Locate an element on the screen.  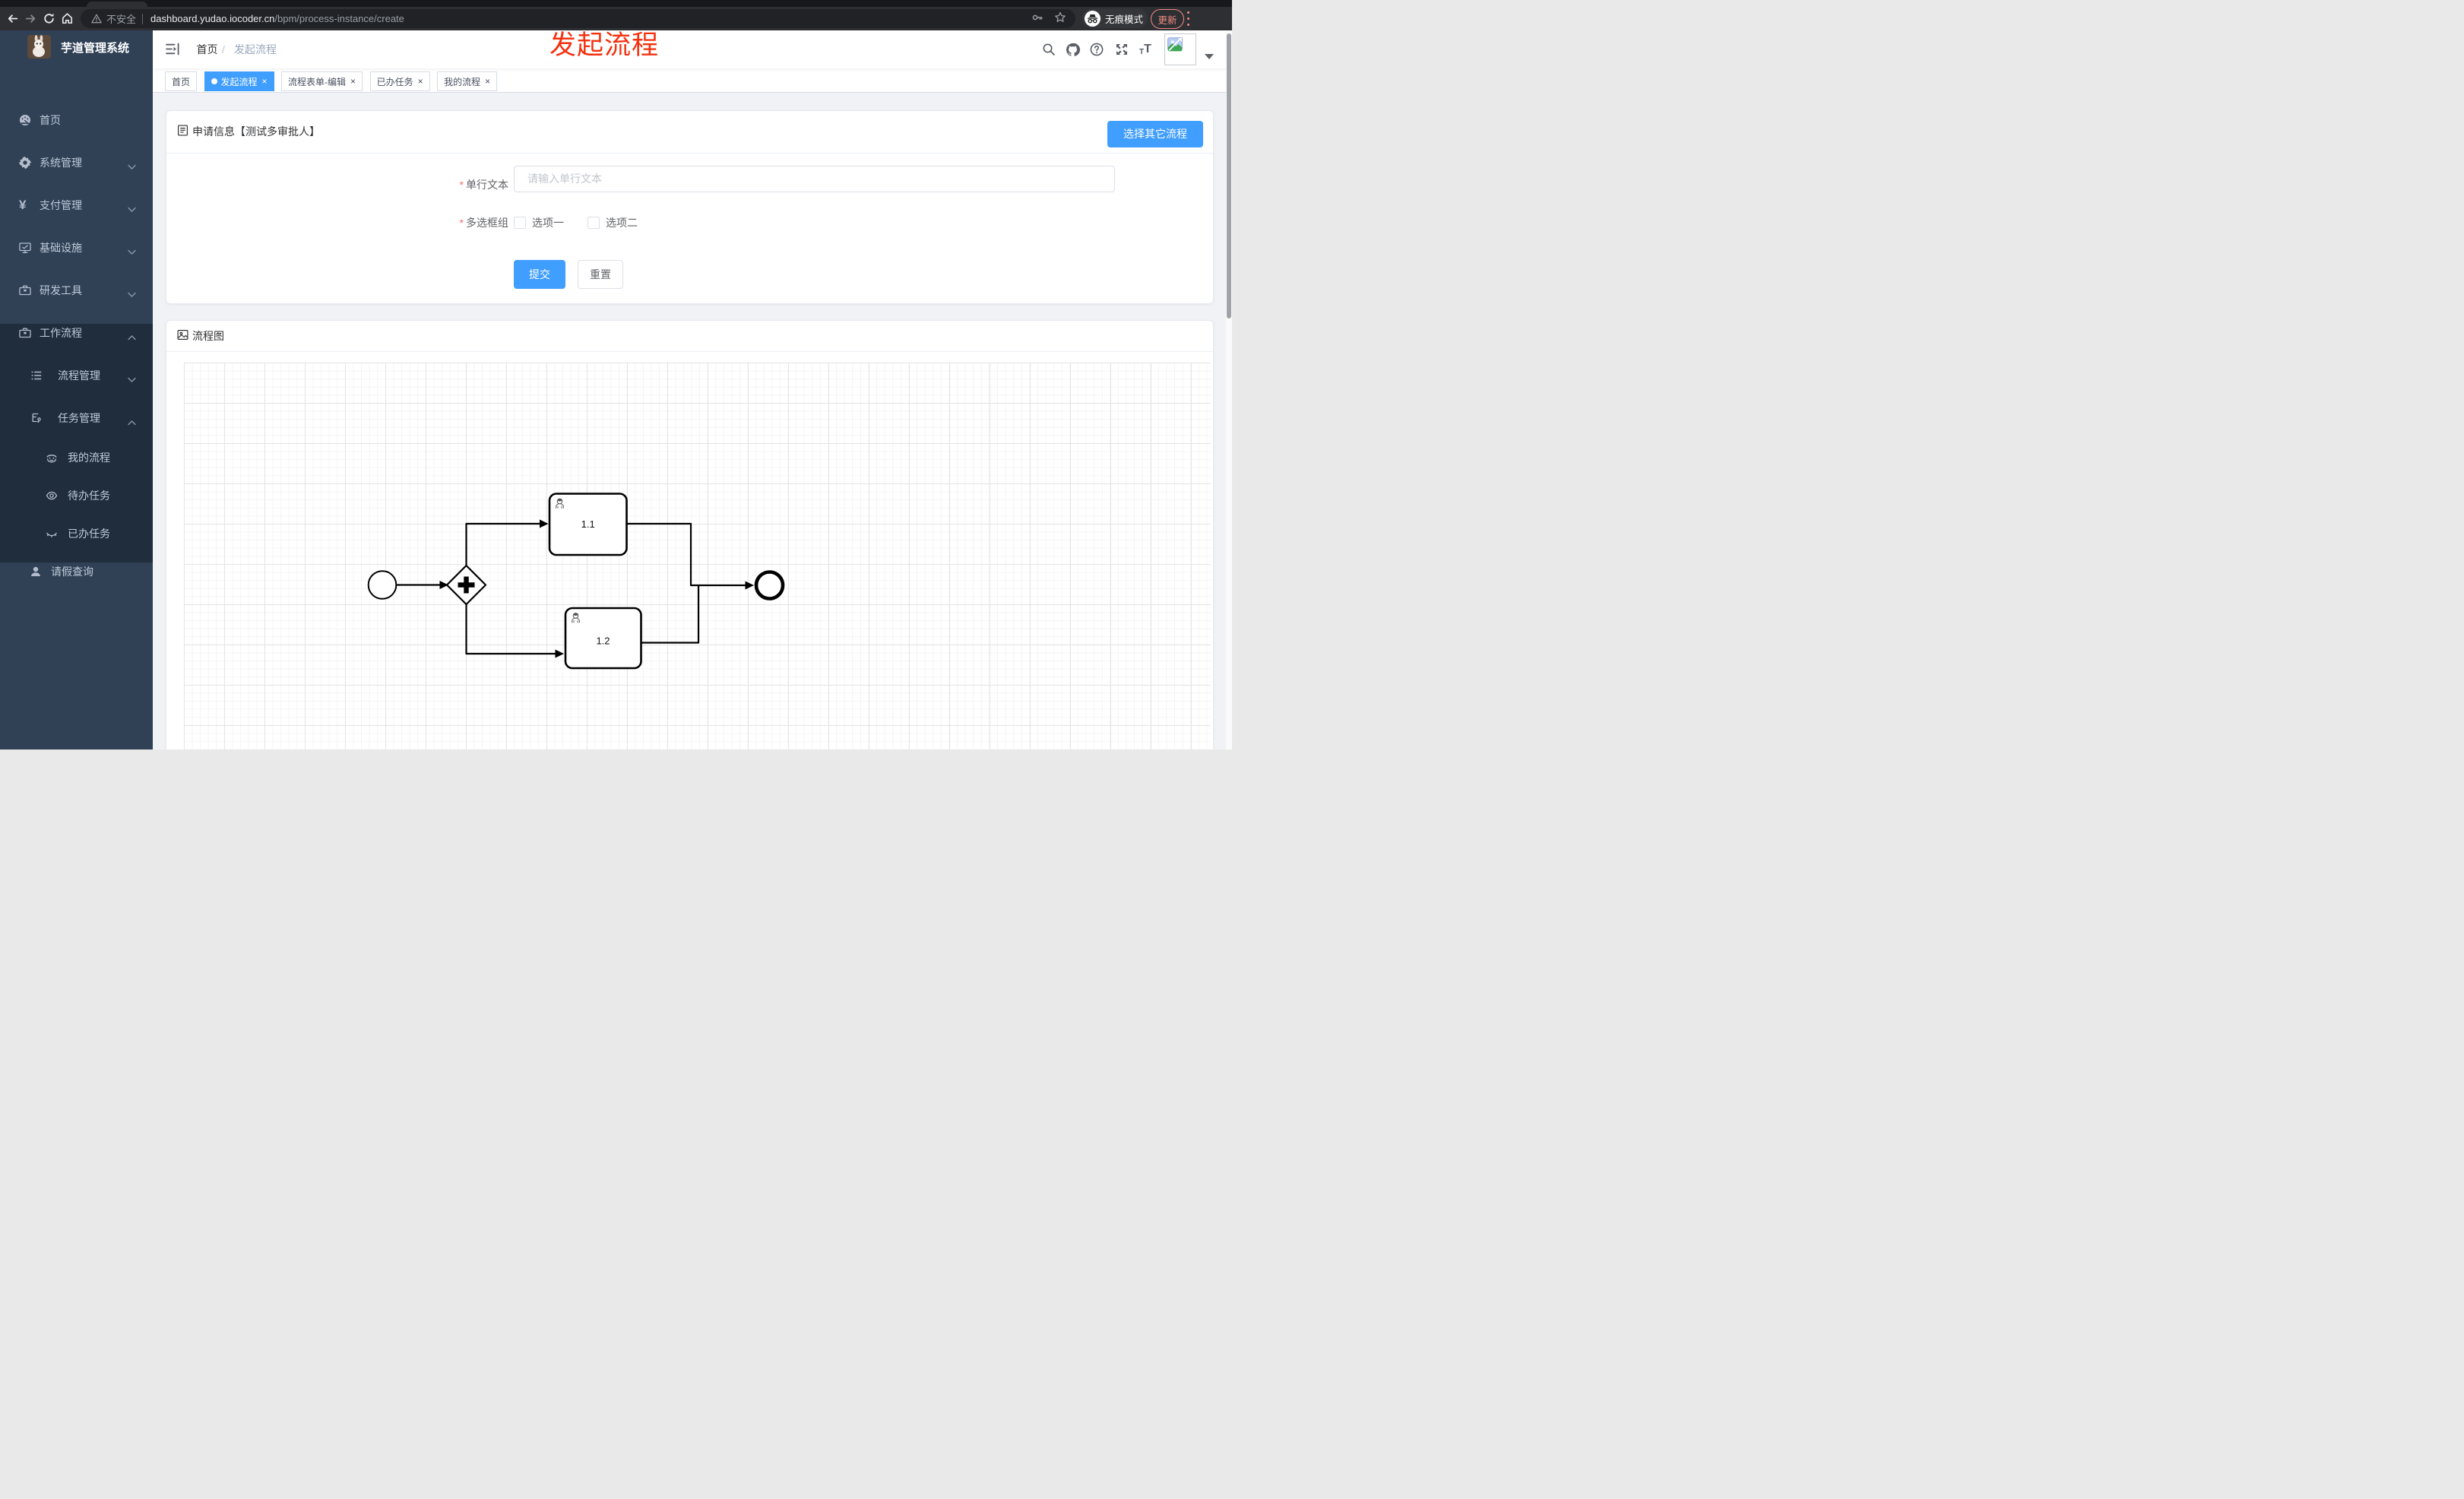
forward-icon is located at coordinates (31, 19).